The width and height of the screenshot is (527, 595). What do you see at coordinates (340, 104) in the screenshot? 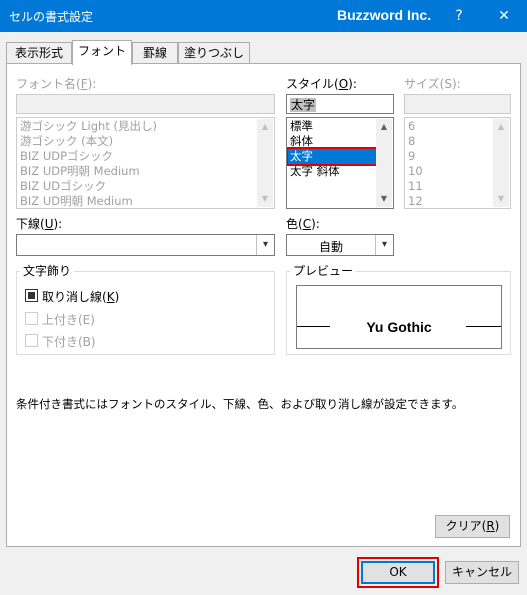
I see `style-input: 太字` at bounding box center [340, 104].